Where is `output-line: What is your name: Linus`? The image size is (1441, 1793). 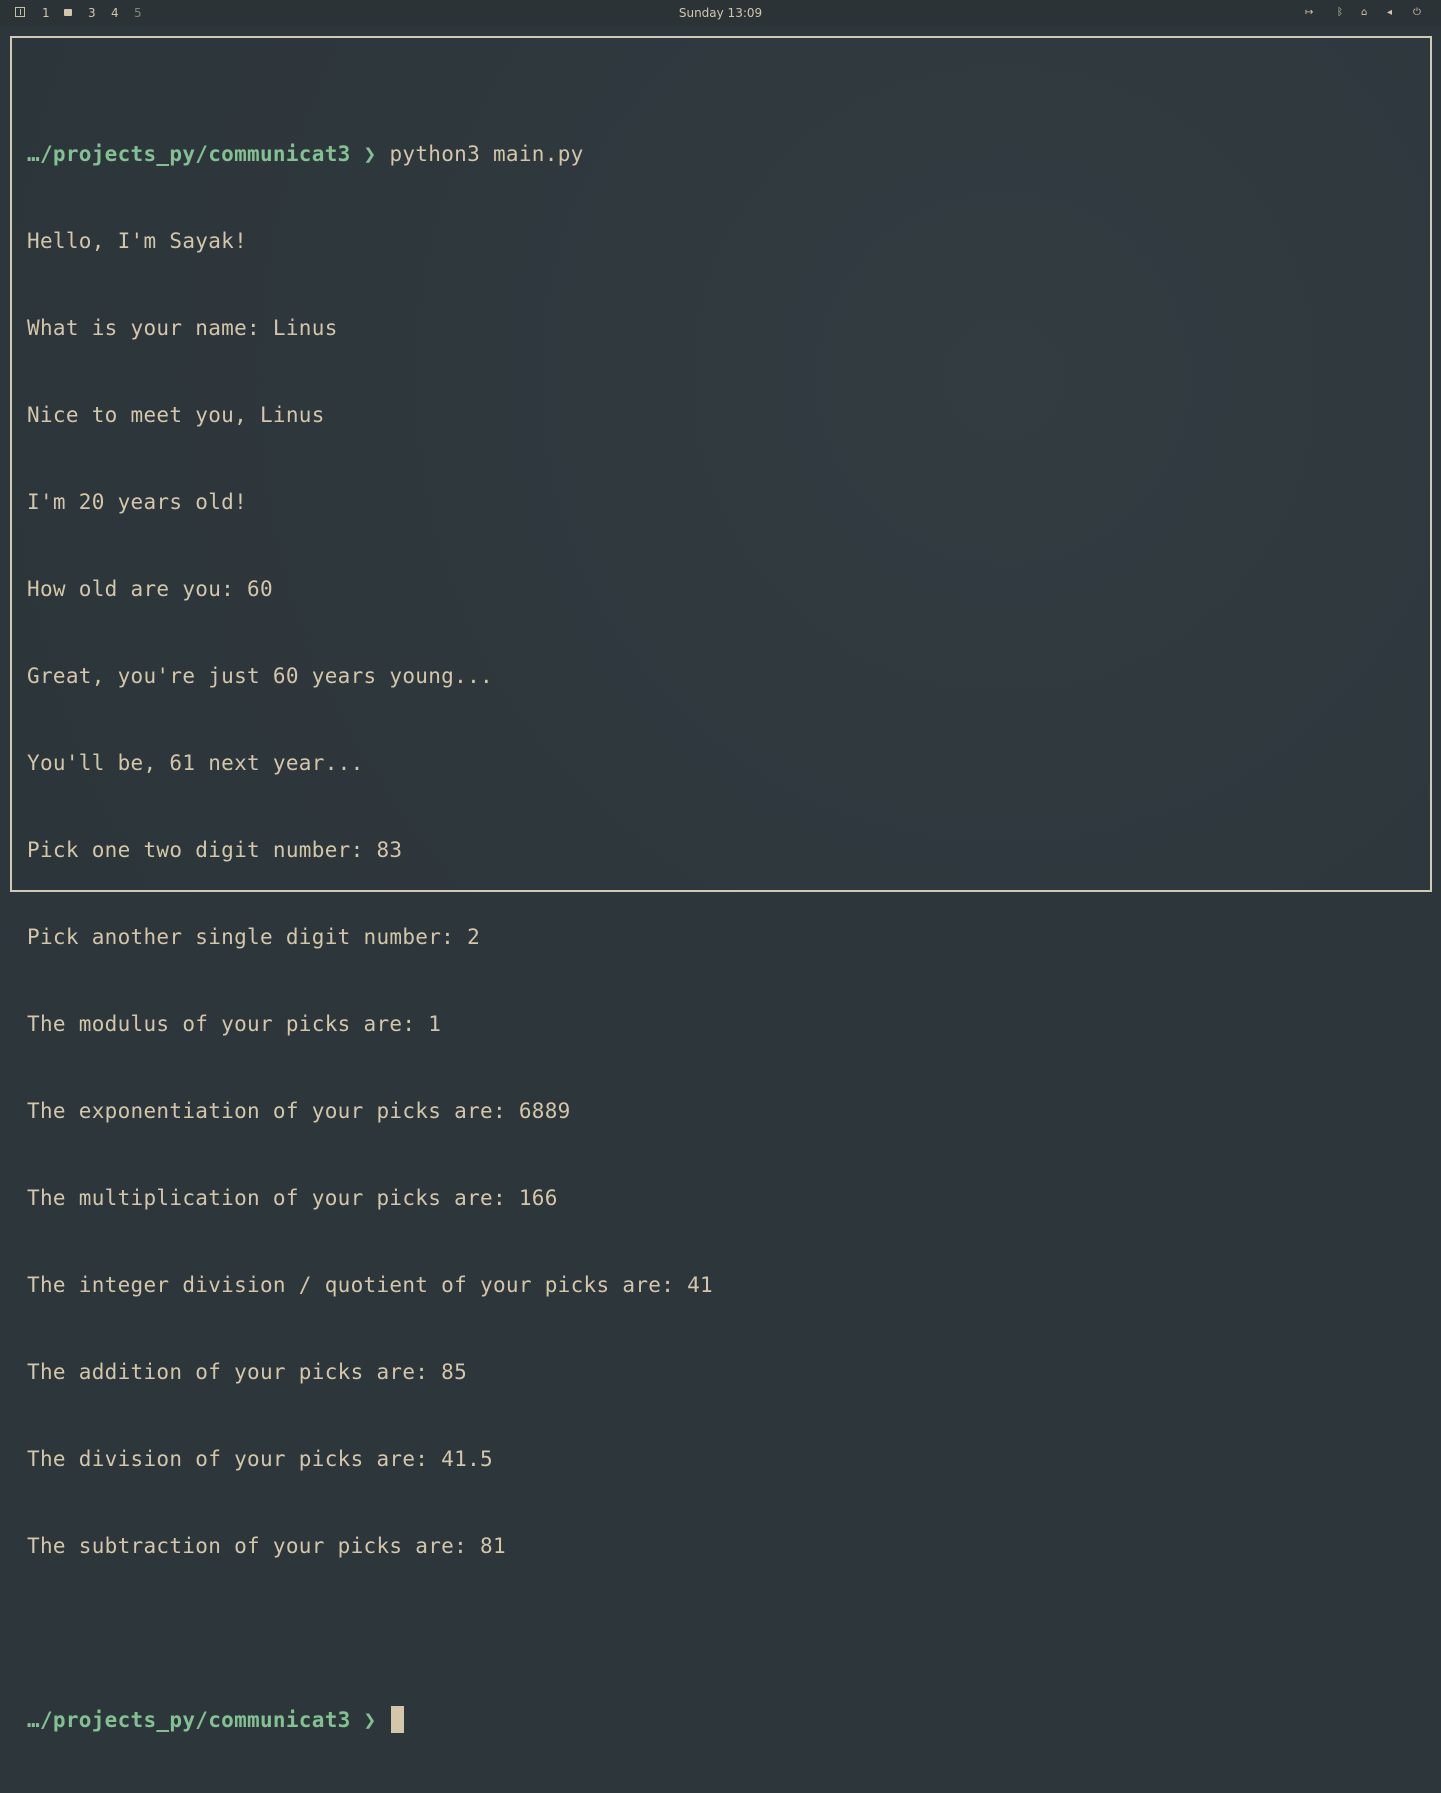 output-line: What is your name: Linus is located at coordinates (182, 328).